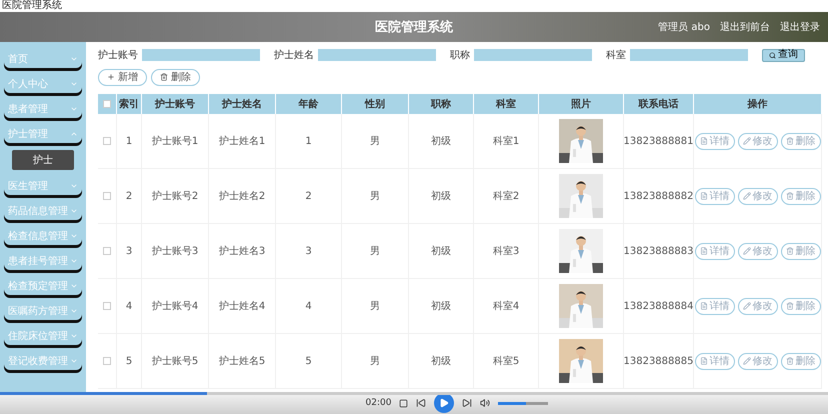  I want to click on skip-back-icon, so click(421, 403).